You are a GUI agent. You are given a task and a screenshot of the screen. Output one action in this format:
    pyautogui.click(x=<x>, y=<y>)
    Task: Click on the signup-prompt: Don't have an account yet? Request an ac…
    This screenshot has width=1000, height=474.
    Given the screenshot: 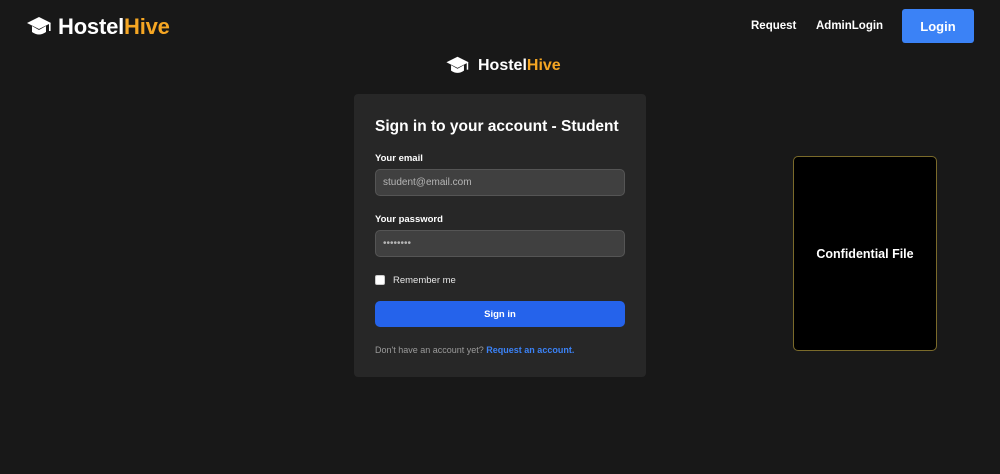 What is the action you would take?
    pyautogui.click(x=474, y=350)
    